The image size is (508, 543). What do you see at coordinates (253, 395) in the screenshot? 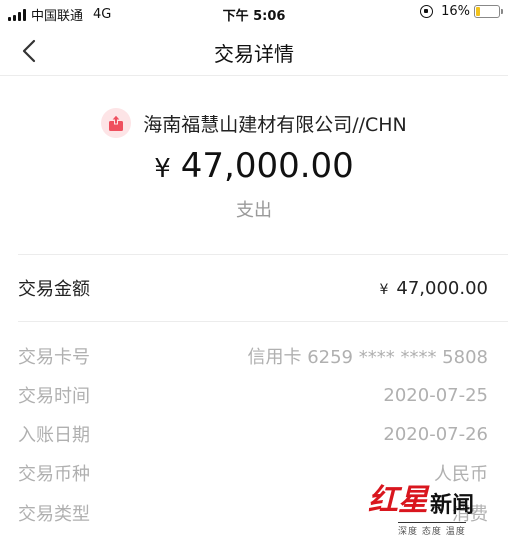
I see `detail-row-time: 交易时间 2020-07-25` at bounding box center [253, 395].